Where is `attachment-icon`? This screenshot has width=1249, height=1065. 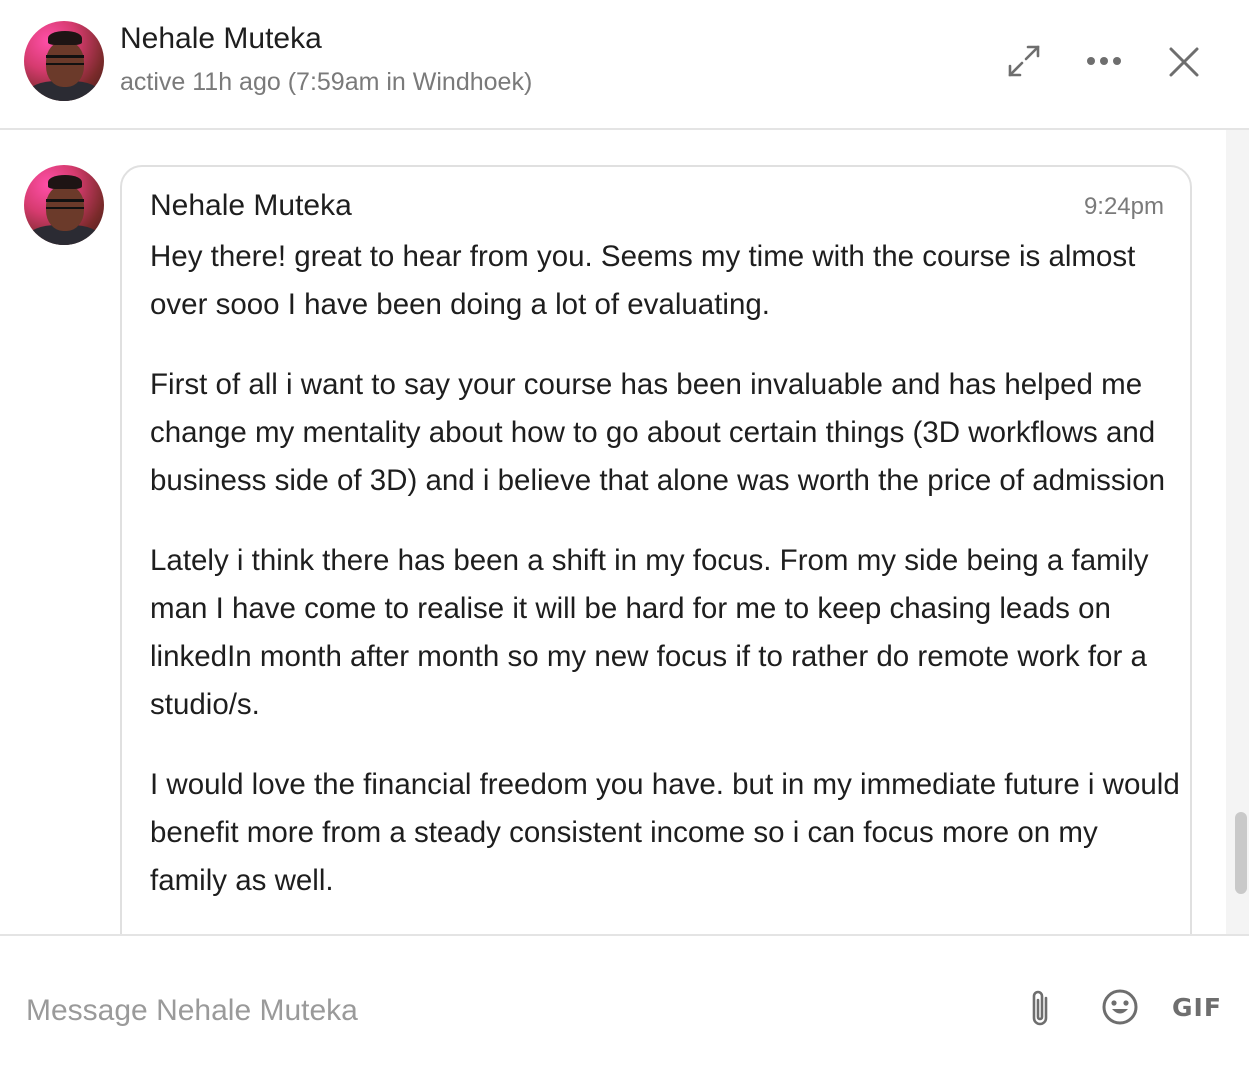
attachment-icon is located at coordinates (1040, 1009).